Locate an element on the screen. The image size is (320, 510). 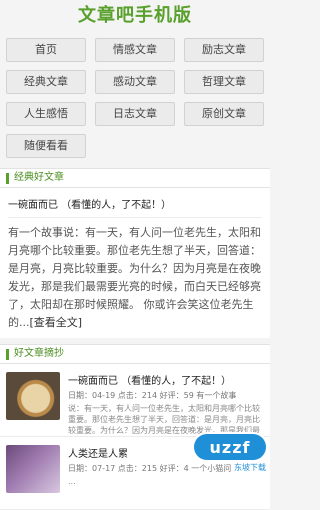
article-title: 一碗面而已 （看懂的人，了不起！） is located at coordinates (135, 205).